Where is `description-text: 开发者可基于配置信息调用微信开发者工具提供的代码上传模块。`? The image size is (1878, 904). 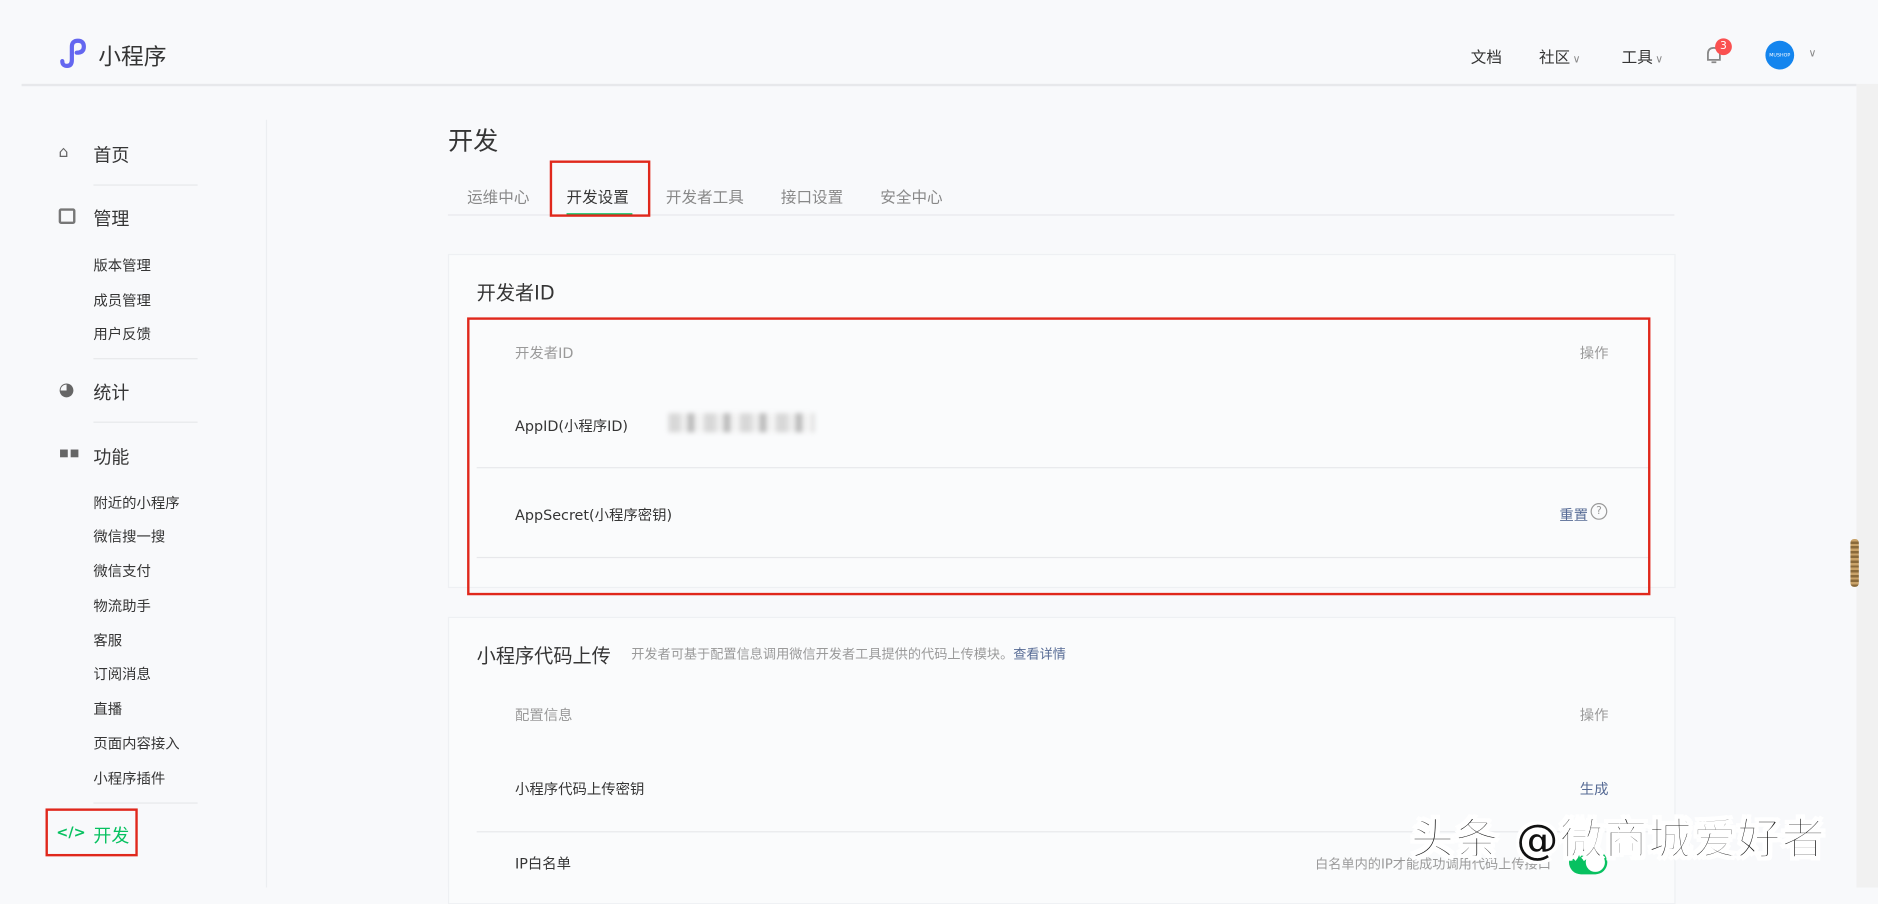
description-text: 开发者可基于配置信息调用微信开发者工具提供的代码上传模块。 is located at coordinates (822, 654).